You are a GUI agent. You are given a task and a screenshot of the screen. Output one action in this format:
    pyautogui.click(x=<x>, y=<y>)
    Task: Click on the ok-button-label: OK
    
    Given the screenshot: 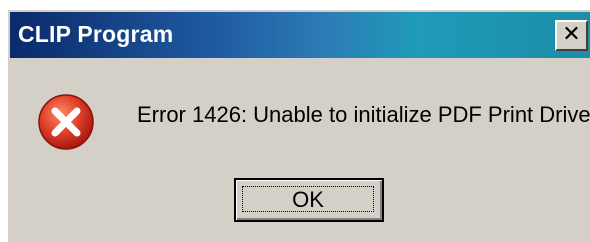 What is the action you would take?
    pyautogui.click(x=308, y=199)
    